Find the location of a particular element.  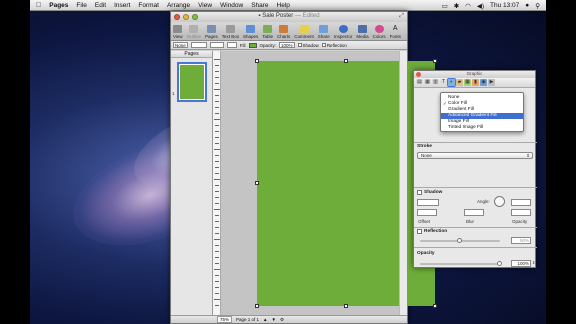

toolbar-shapes-button: Shapes is located at coordinates (250, 32).